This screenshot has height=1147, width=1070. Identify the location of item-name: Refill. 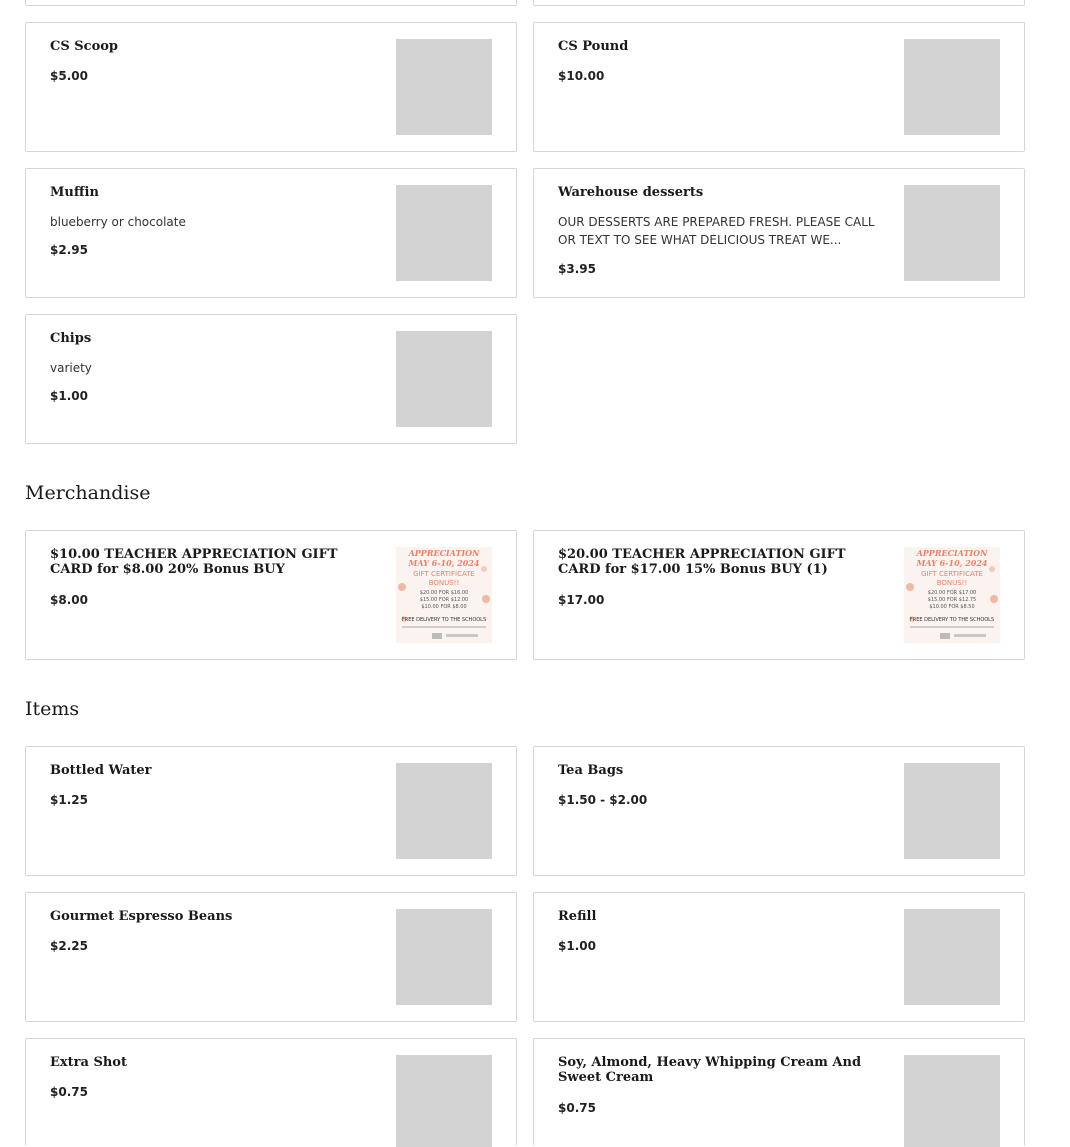
(577, 916).